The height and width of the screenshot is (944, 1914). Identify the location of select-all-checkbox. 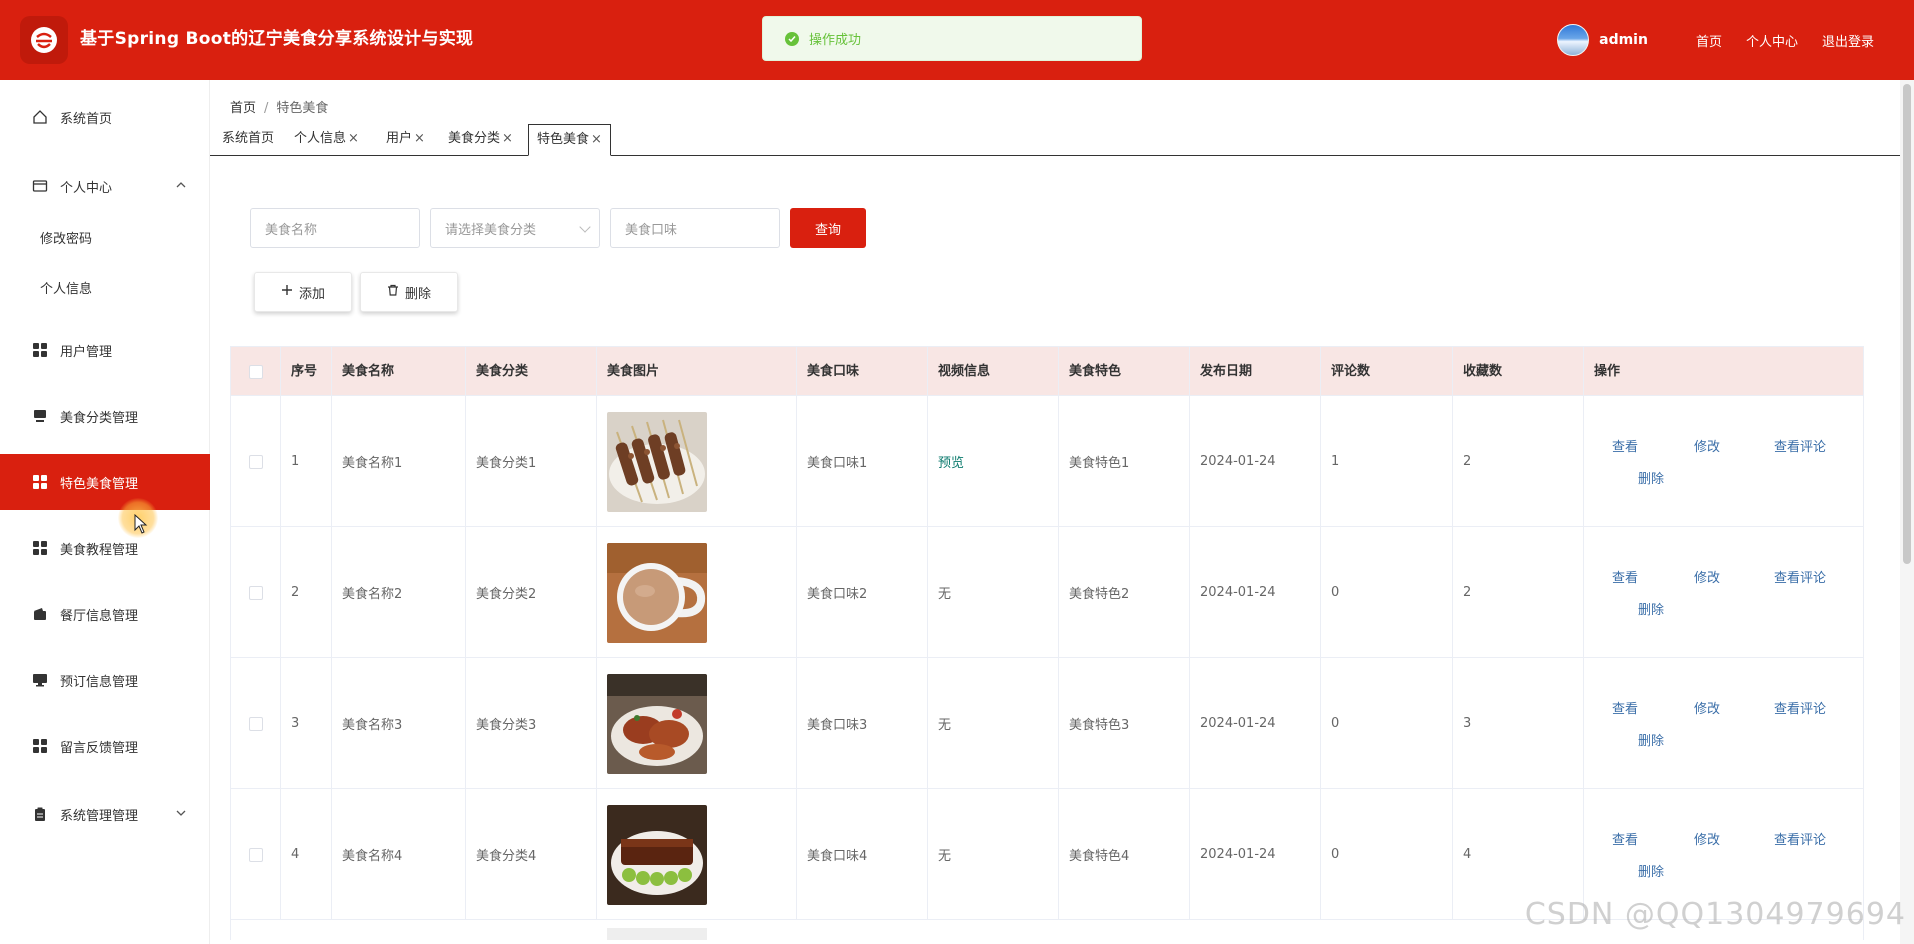
(255, 372).